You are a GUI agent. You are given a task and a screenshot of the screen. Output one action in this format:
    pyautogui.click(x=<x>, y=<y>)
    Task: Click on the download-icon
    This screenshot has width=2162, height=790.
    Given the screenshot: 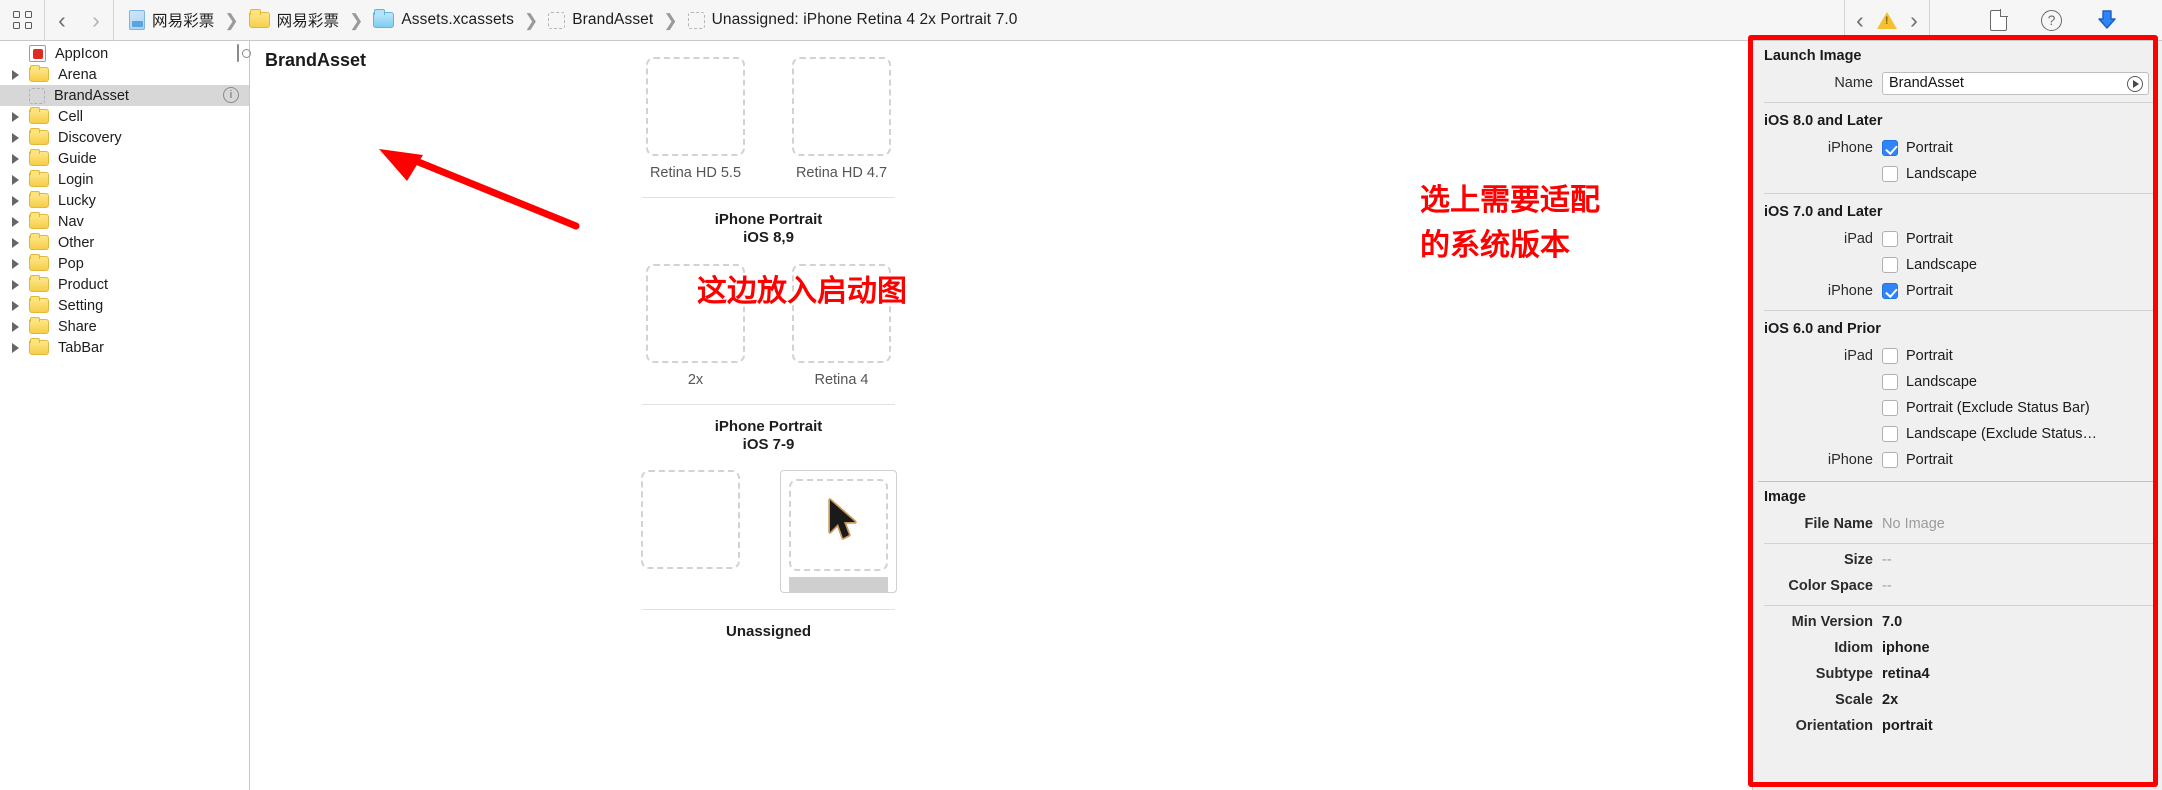 What is the action you would take?
    pyautogui.click(x=2107, y=20)
    